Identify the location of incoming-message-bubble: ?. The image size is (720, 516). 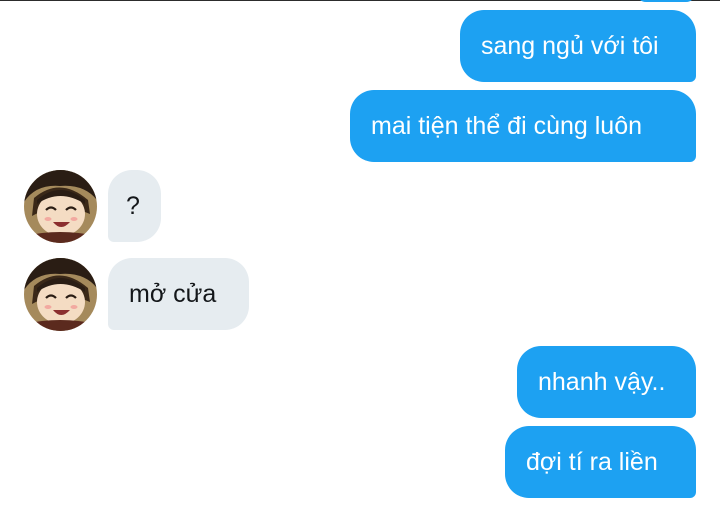
(134, 206).